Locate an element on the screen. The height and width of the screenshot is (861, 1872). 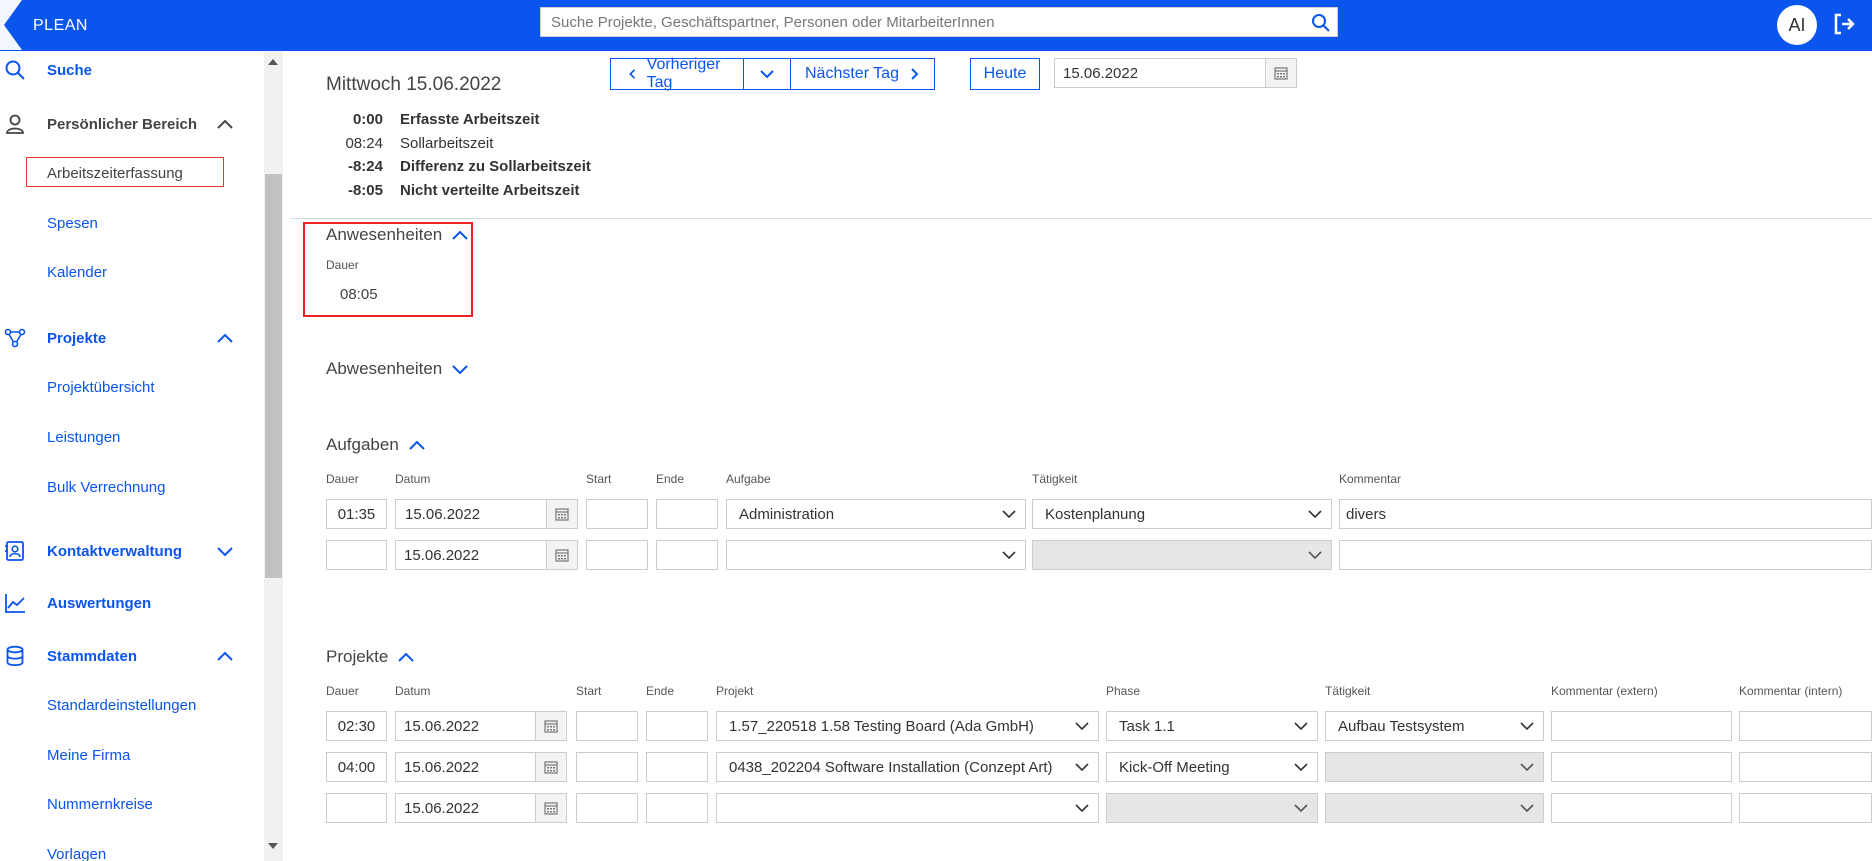
scrollbar-thumb is located at coordinates (273, 376).